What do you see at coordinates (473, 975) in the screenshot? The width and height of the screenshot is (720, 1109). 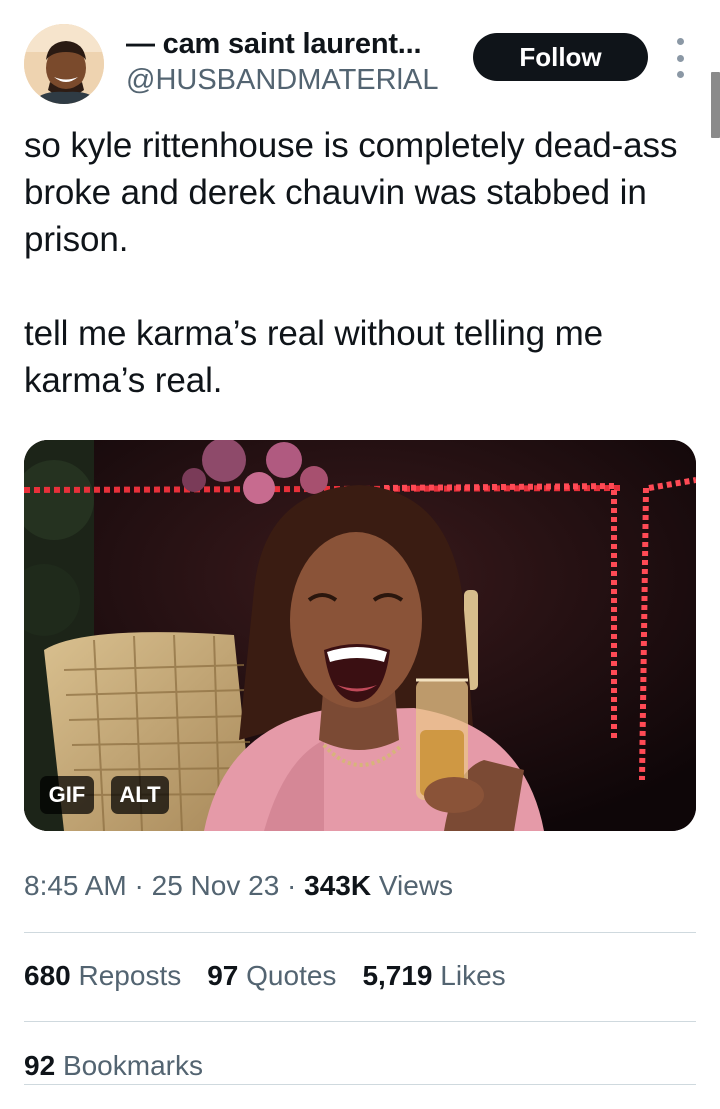 I see `likes-label: Likes` at bounding box center [473, 975].